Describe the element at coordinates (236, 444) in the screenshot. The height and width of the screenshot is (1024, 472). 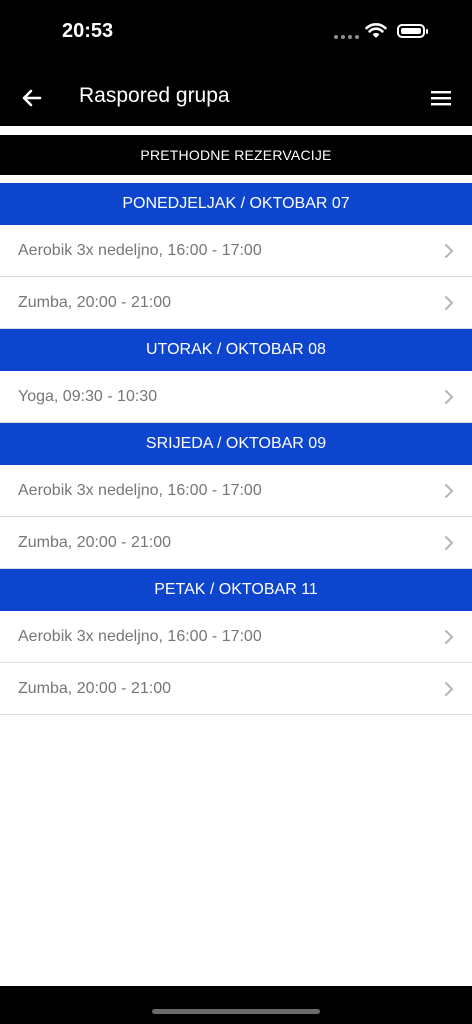
I see `day-header: SRIJEDA / OKTOBAR 09` at that location.